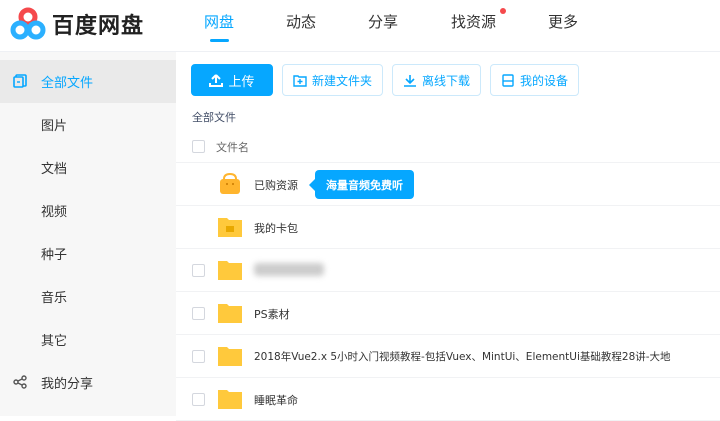 Image resolution: width=720 pixels, height=421 pixels. Describe the element at coordinates (446, 80) in the screenshot. I see `offline-download-label: 离线下载` at that location.